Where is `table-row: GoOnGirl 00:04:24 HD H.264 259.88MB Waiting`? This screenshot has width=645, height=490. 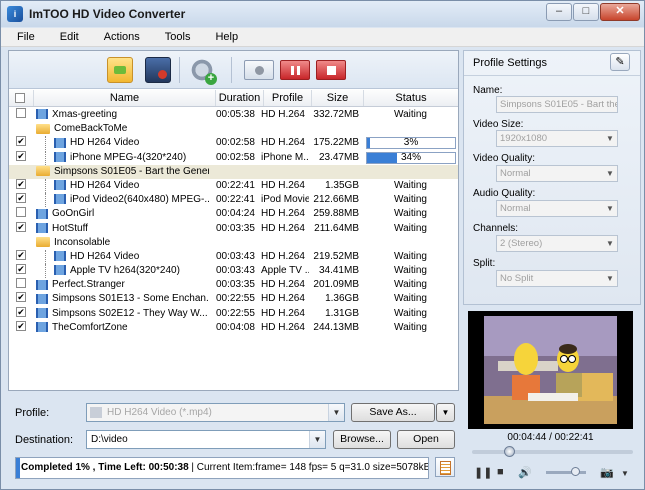 table-row: GoOnGirl 00:04:24 HD H.264 259.88MB Waiting is located at coordinates (233, 214).